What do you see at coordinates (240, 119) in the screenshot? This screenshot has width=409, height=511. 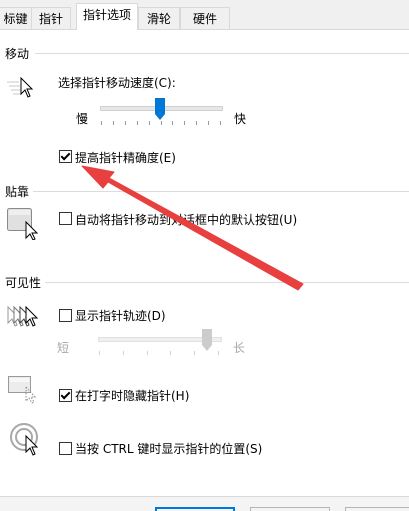 I see `fast-label: 快` at bounding box center [240, 119].